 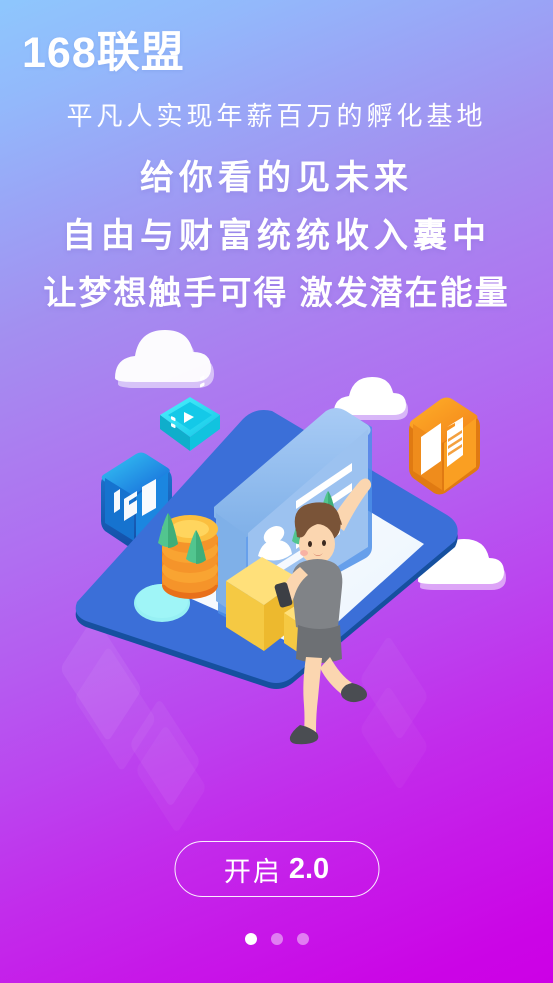 What do you see at coordinates (309, 868) in the screenshot?
I see `start-button-version: 2.0` at bounding box center [309, 868].